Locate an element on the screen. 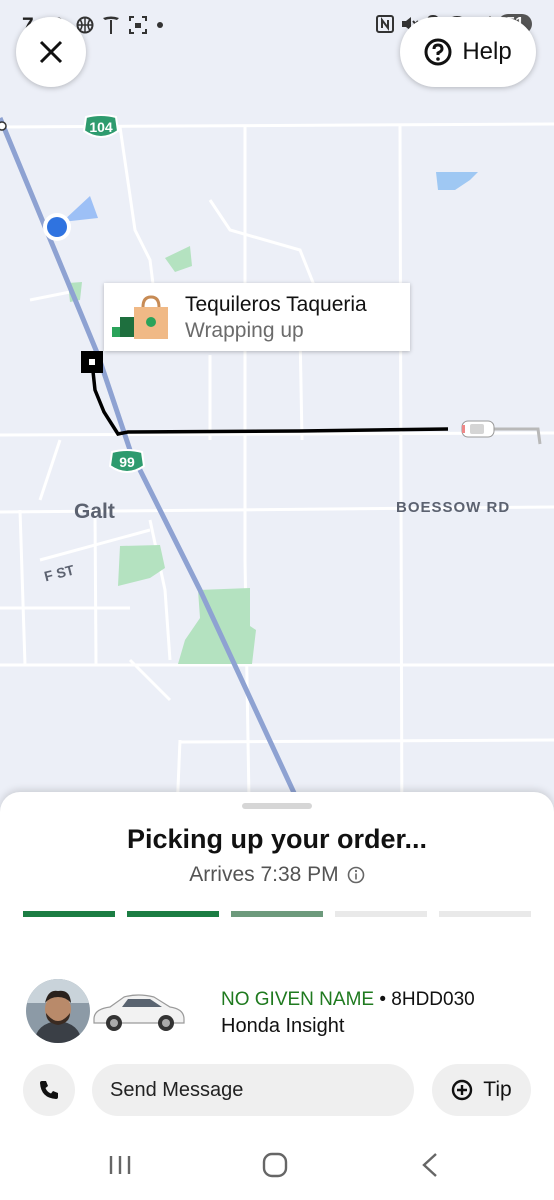 Image resolution: width=554 pixels, height=1200 pixels. add-circle-icon is located at coordinates (462, 1090).